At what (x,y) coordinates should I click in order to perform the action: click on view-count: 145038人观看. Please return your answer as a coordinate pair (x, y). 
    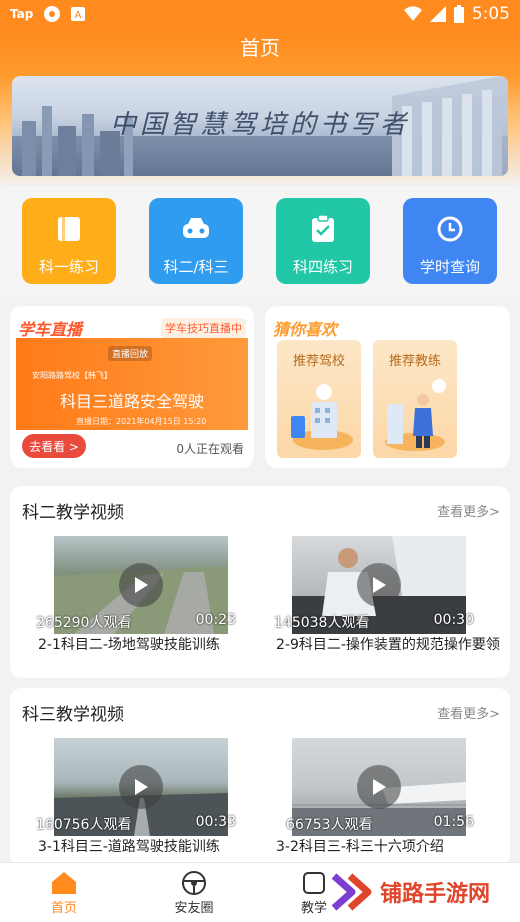
    Looking at the image, I should click on (322, 623).